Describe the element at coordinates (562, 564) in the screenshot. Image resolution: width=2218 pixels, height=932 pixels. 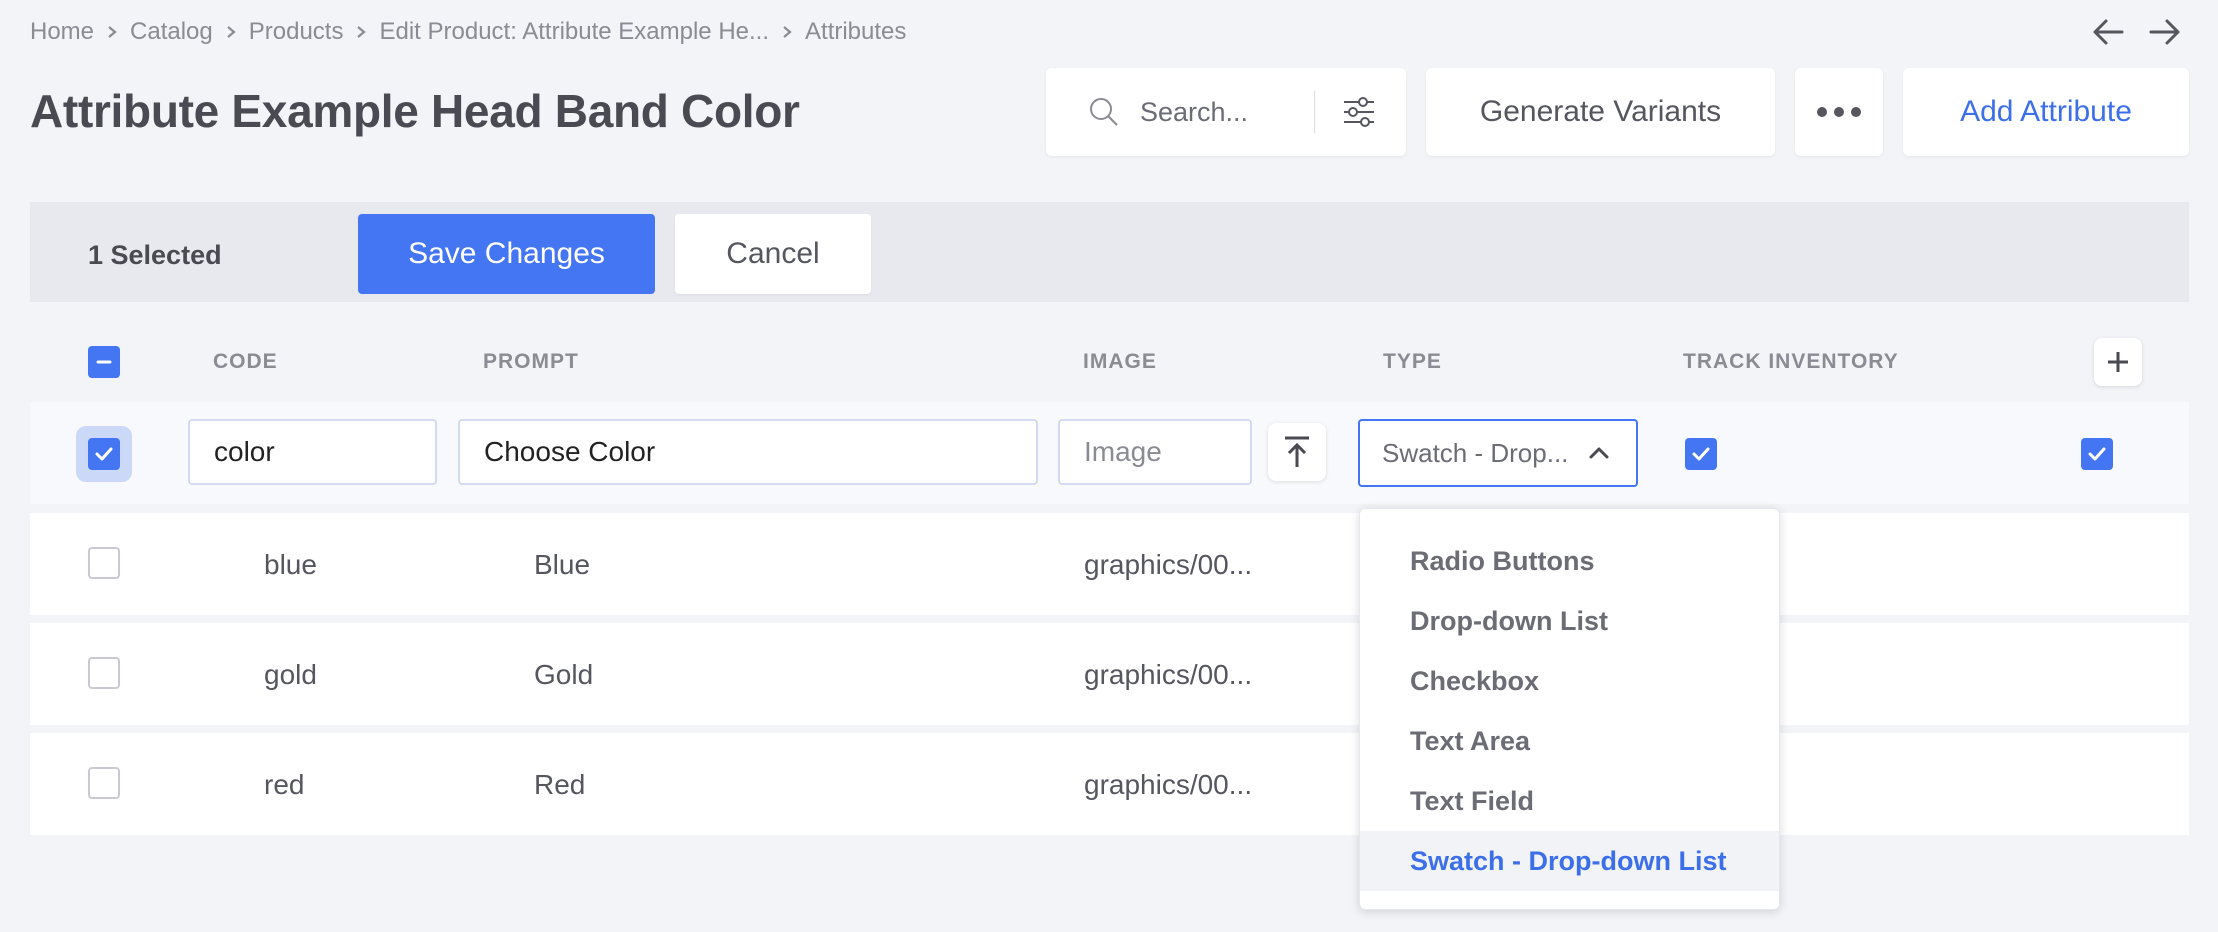
I see `cell-prompt: Blue` at that location.